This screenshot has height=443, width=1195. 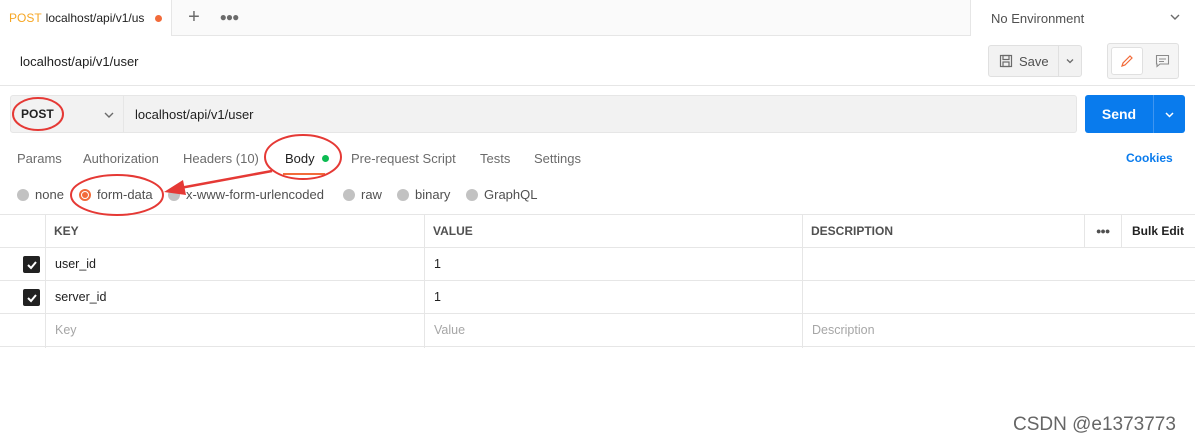 What do you see at coordinates (300, 158) in the screenshot?
I see `tab-body-label: Body` at bounding box center [300, 158].